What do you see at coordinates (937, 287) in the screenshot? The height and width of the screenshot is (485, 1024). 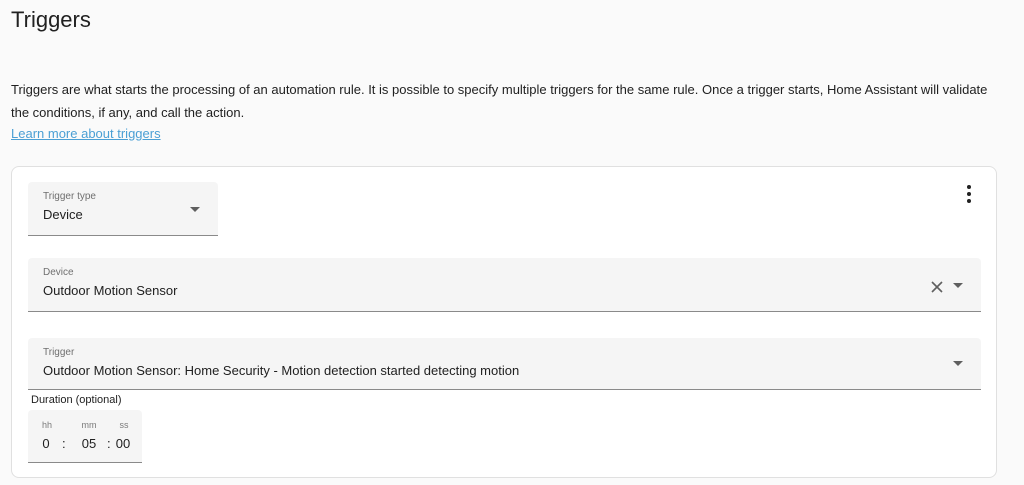 I see `close-icon` at bounding box center [937, 287].